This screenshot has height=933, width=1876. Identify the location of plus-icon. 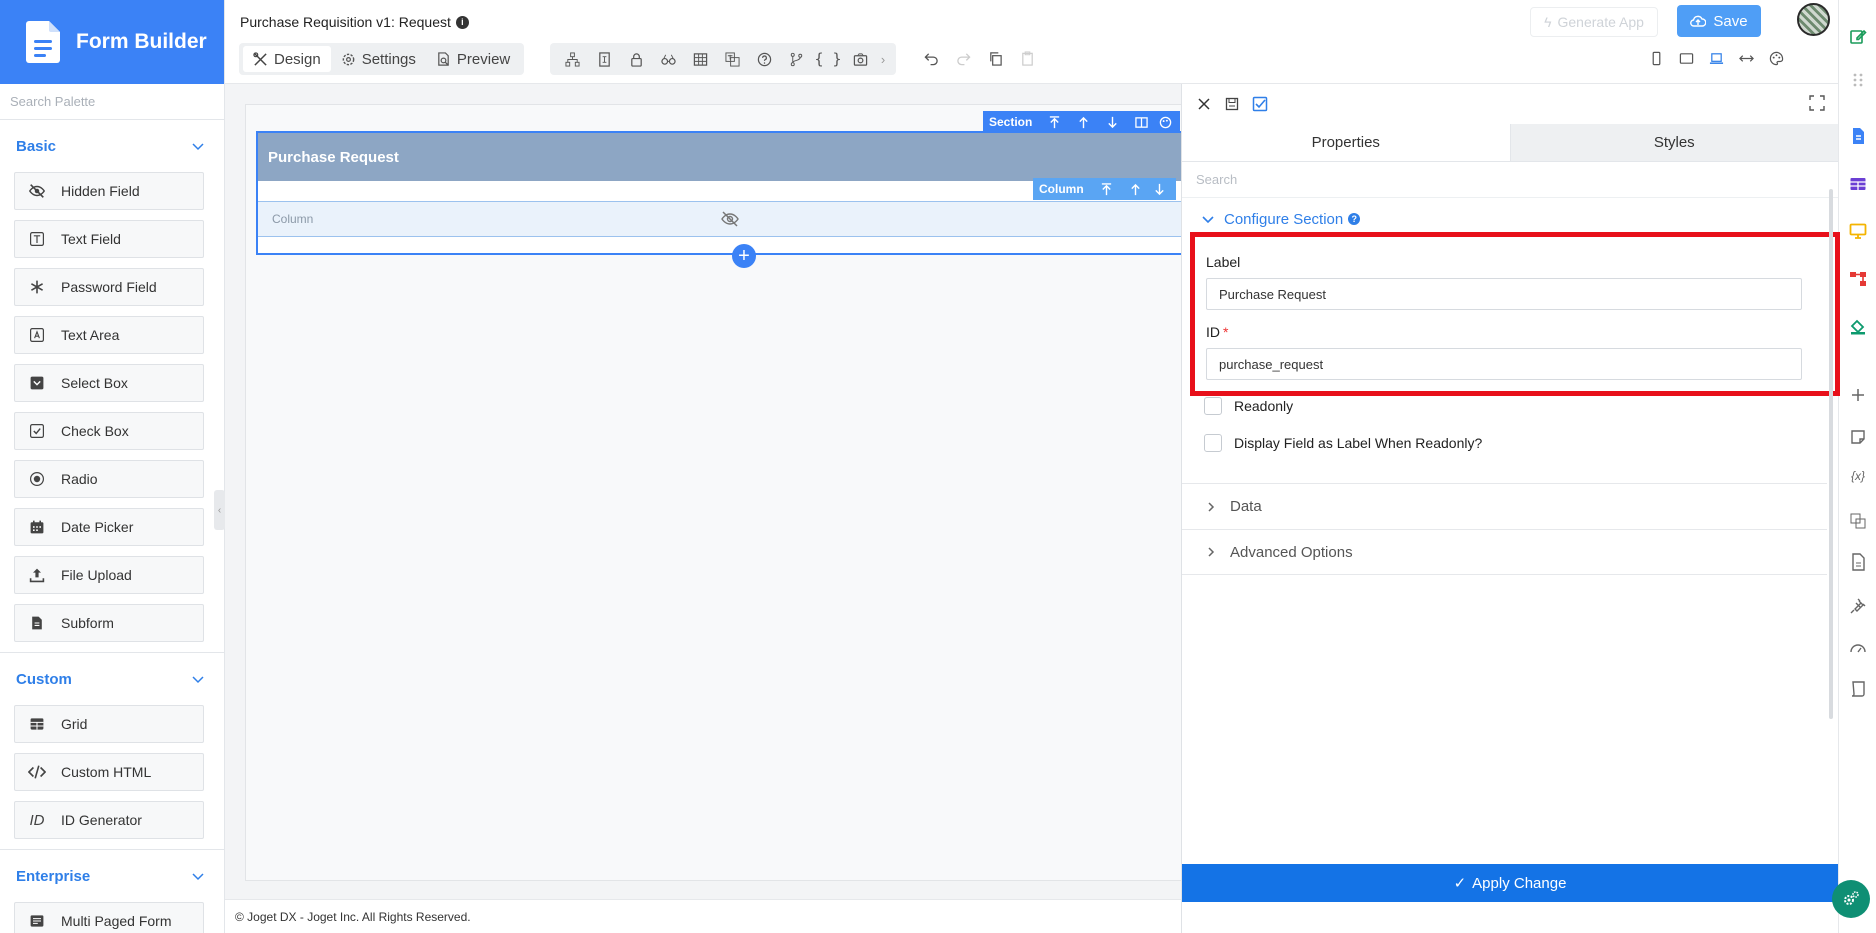
(1858, 395).